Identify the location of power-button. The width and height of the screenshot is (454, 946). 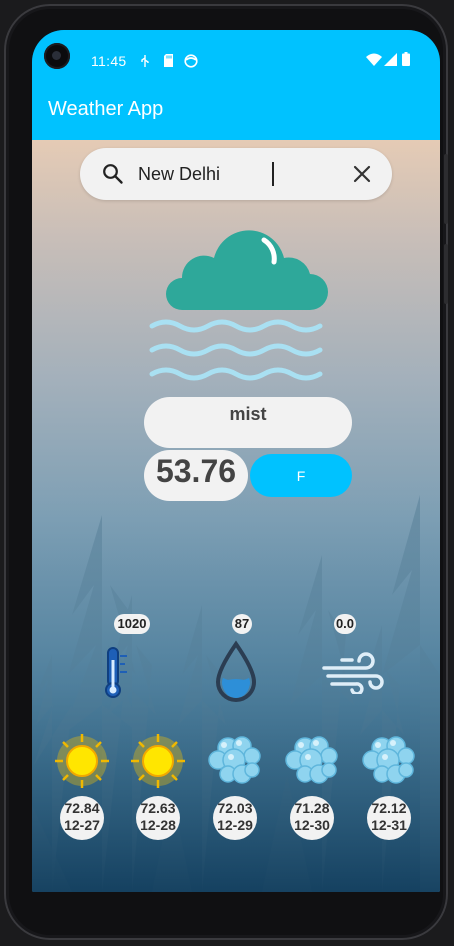
(446, 274).